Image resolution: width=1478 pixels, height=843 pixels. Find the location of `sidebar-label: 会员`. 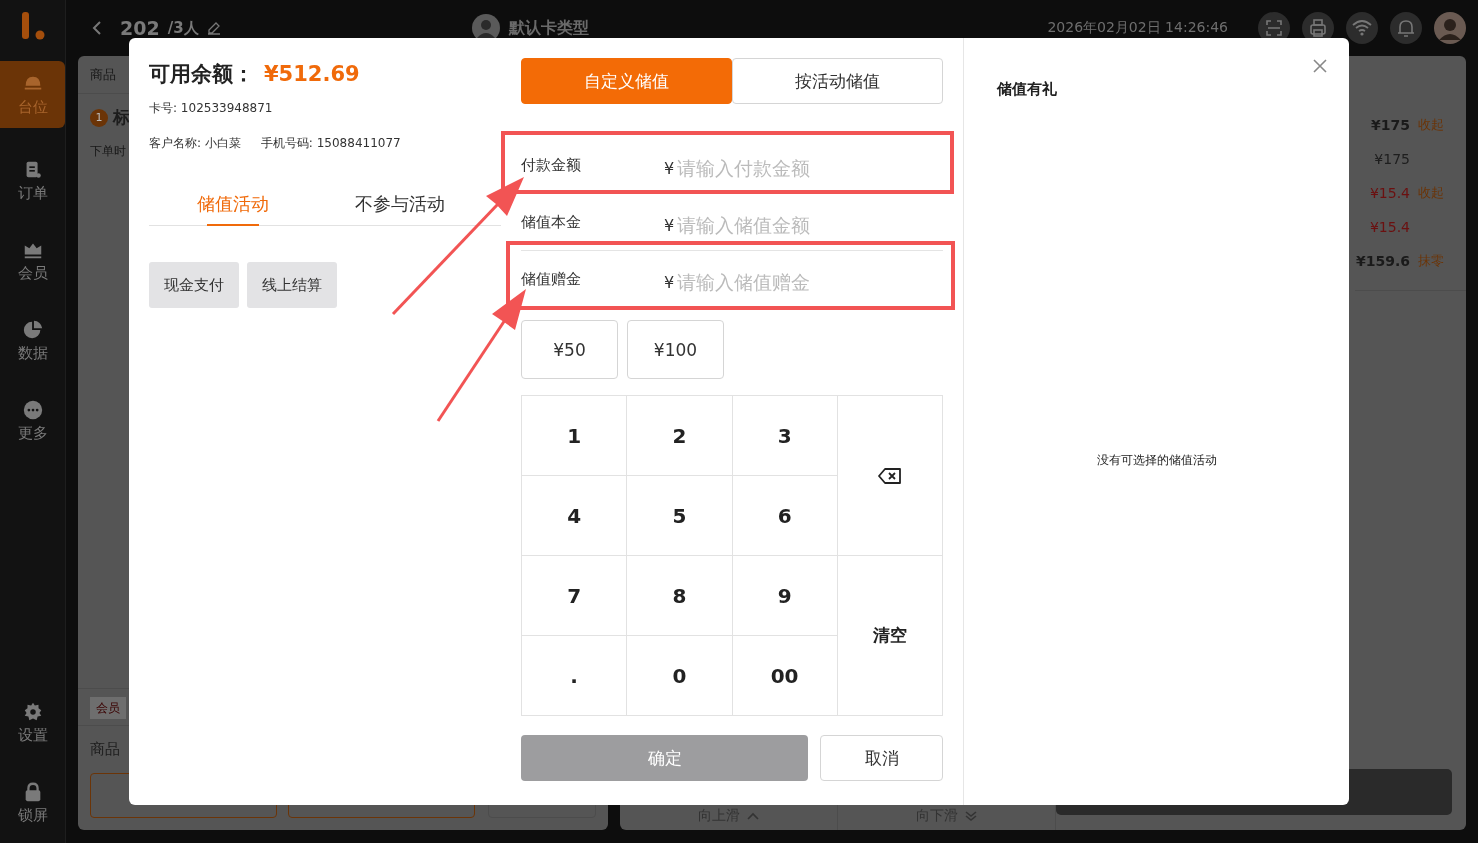

sidebar-label: 会员 is located at coordinates (32, 273).